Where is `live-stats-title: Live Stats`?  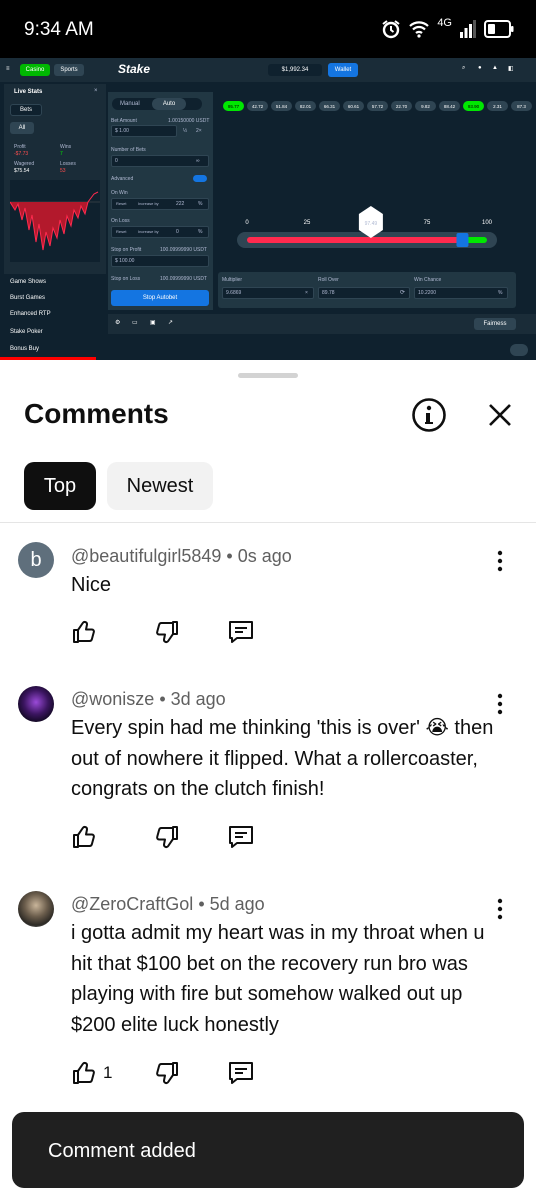
live-stats-title: Live Stats is located at coordinates (28, 92).